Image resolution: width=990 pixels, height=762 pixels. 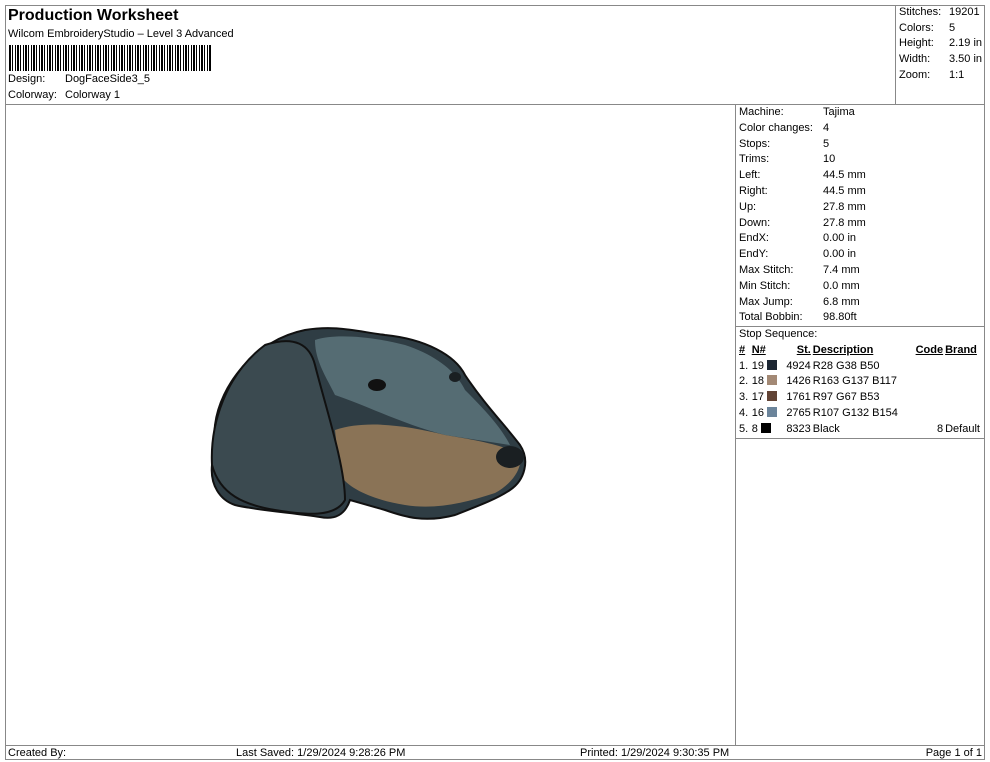 I want to click on machine-label: EndX:, so click(x=754, y=238).